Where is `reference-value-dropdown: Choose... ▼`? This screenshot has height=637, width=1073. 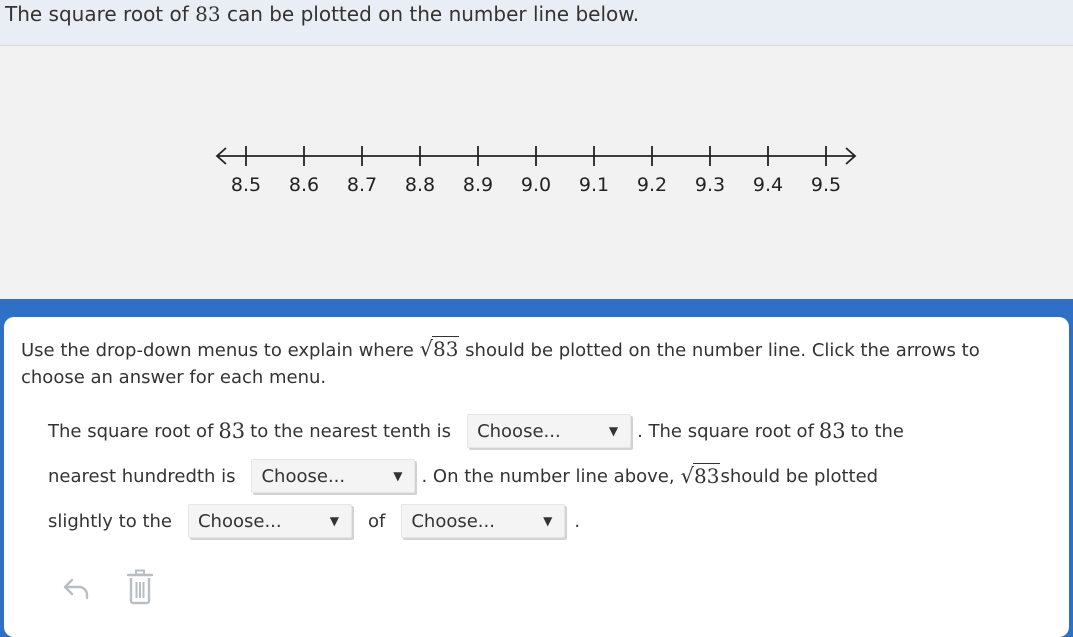 reference-value-dropdown: Choose... ▼ is located at coordinates (483, 521).